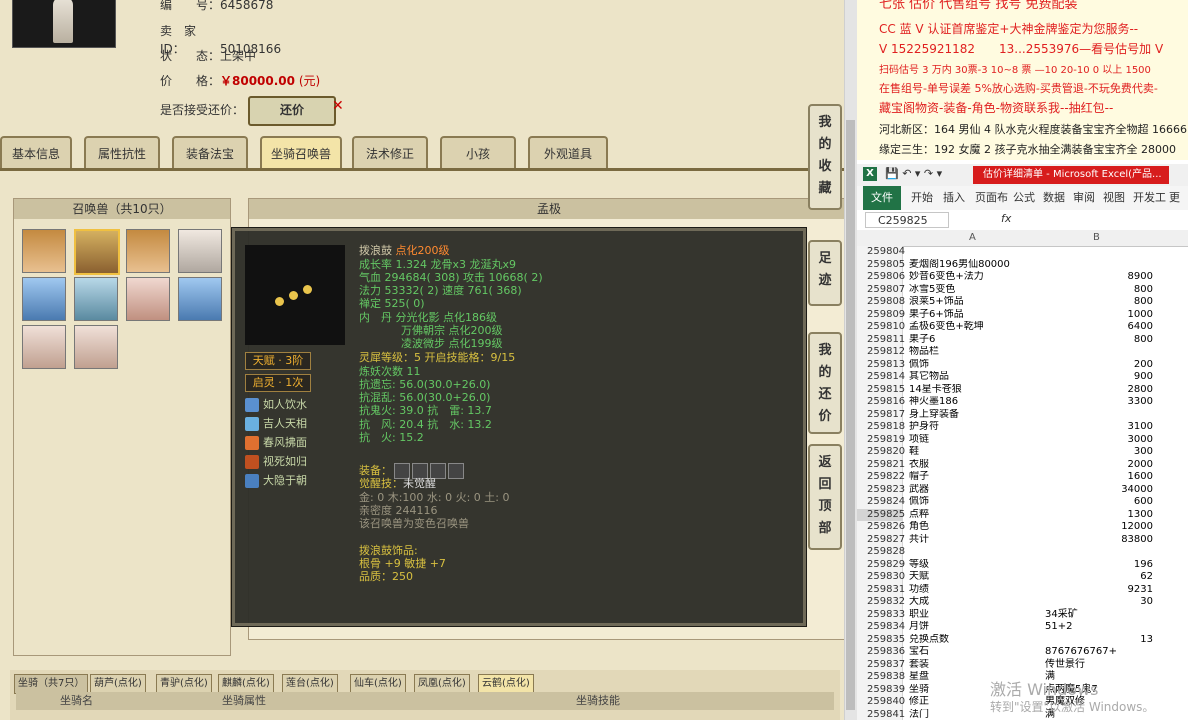  What do you see at coordinates (881, 302) in the screenshot?
I see `row-number: 259808` at bounding box center [881, 302].